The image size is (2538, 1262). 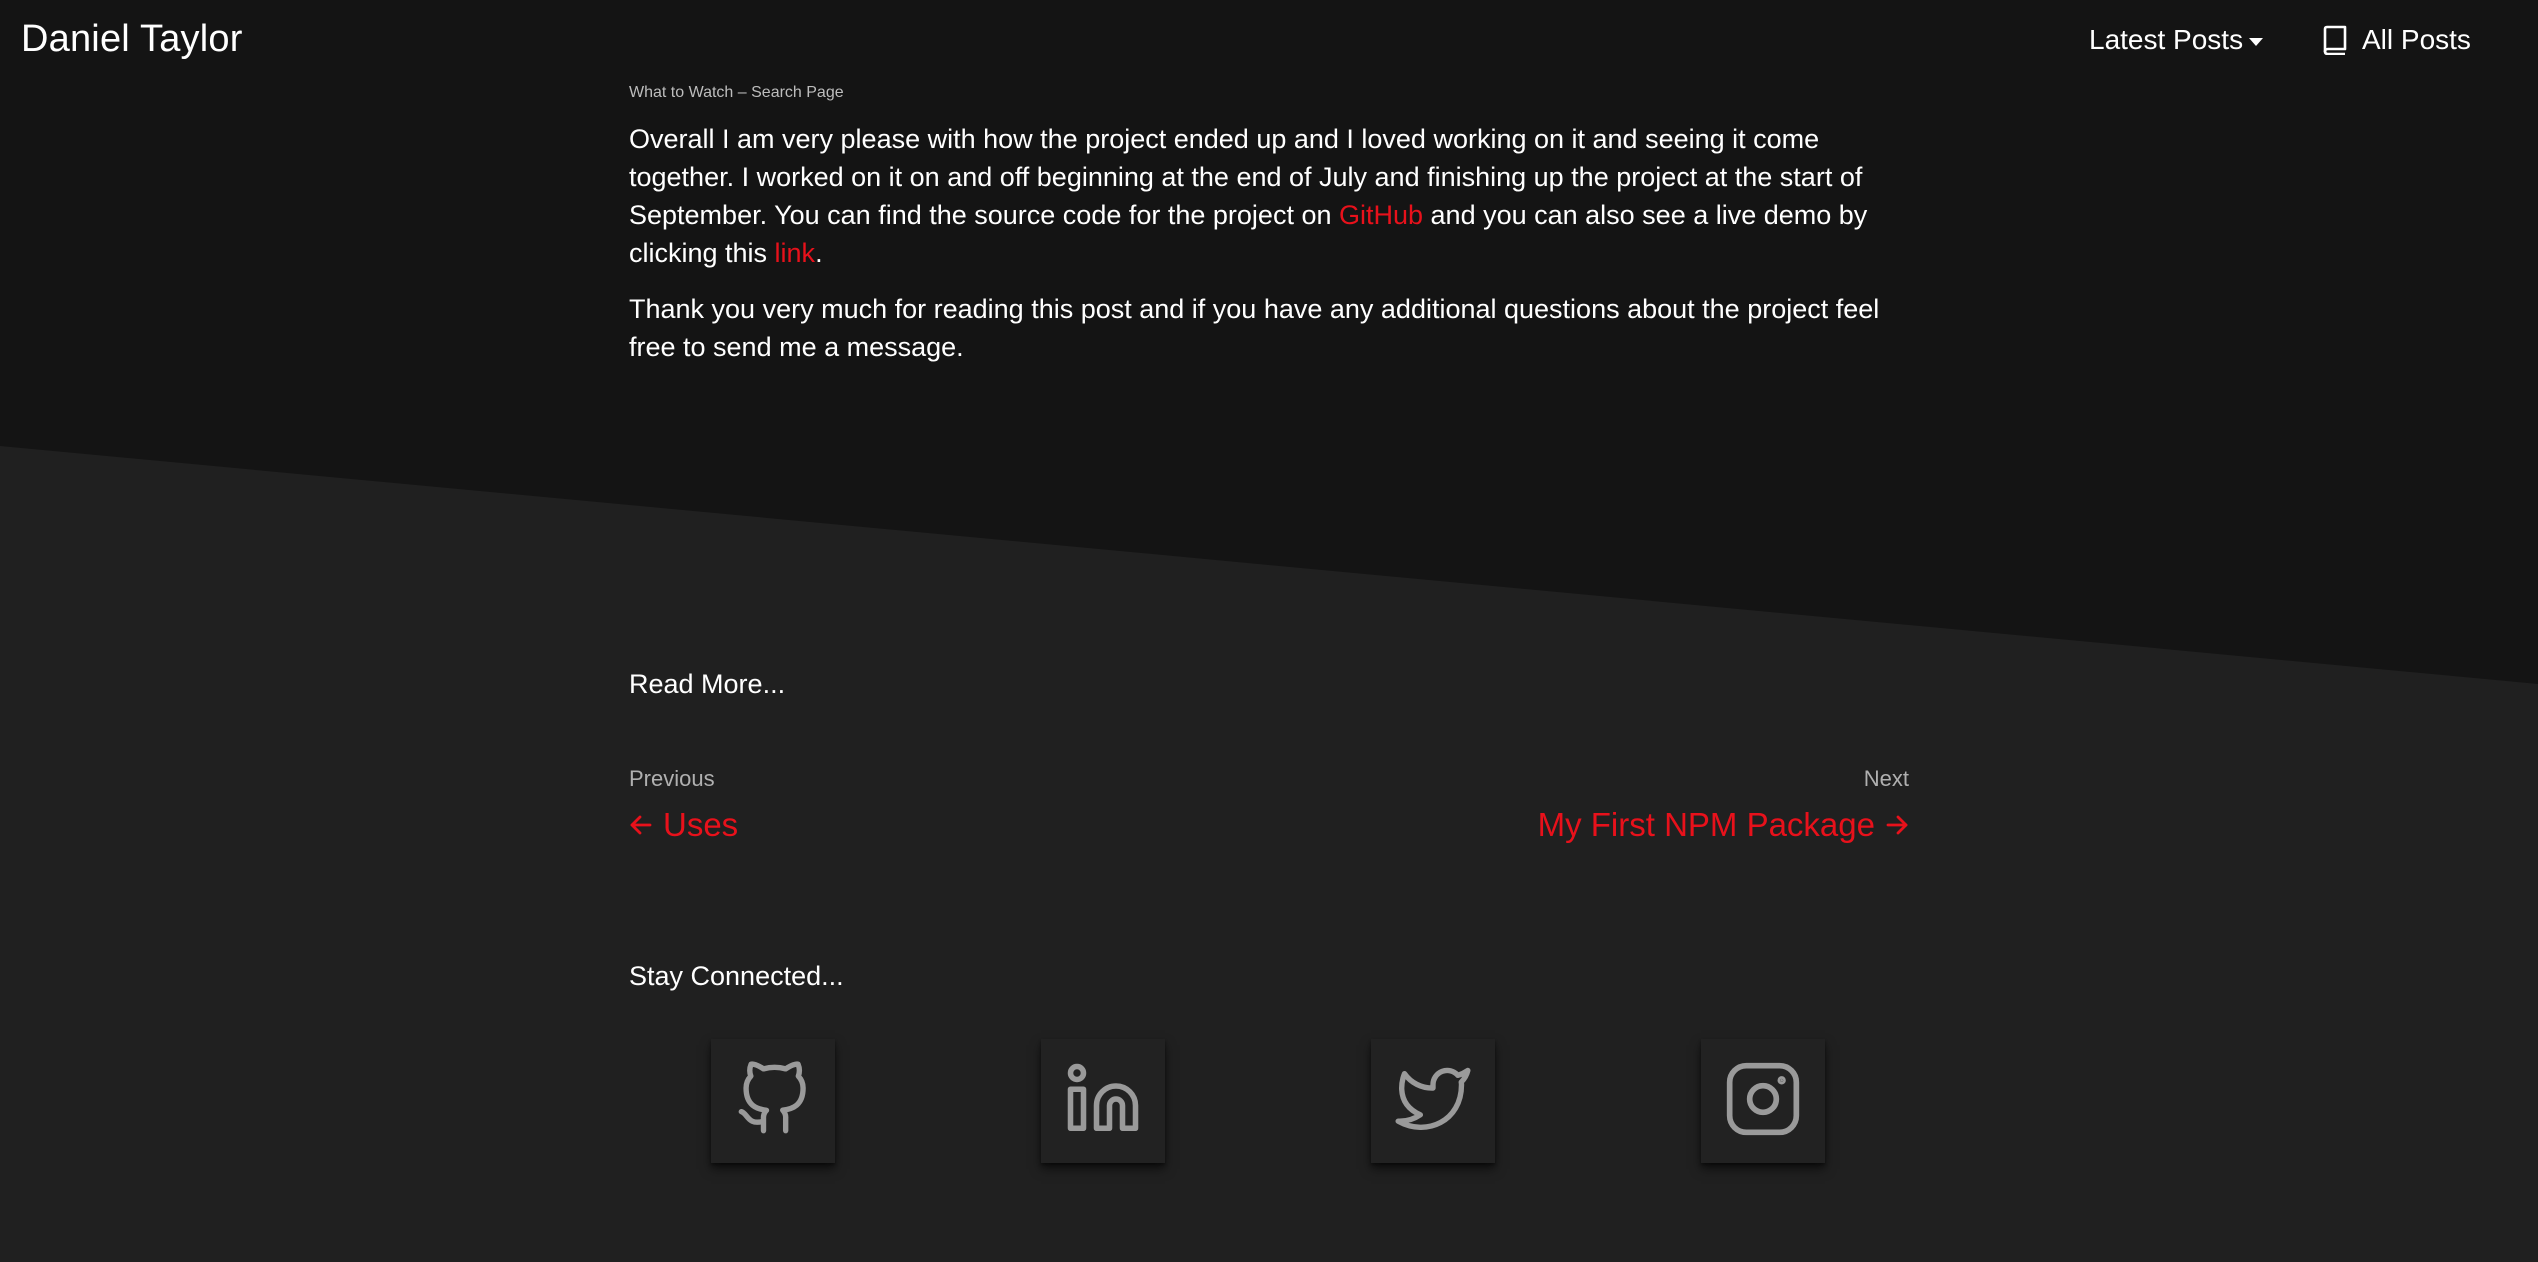 What do you see at coordinates (641, 825) in the screenshot?
I see `arrow-left-icon` at bounding box center [641, 825].